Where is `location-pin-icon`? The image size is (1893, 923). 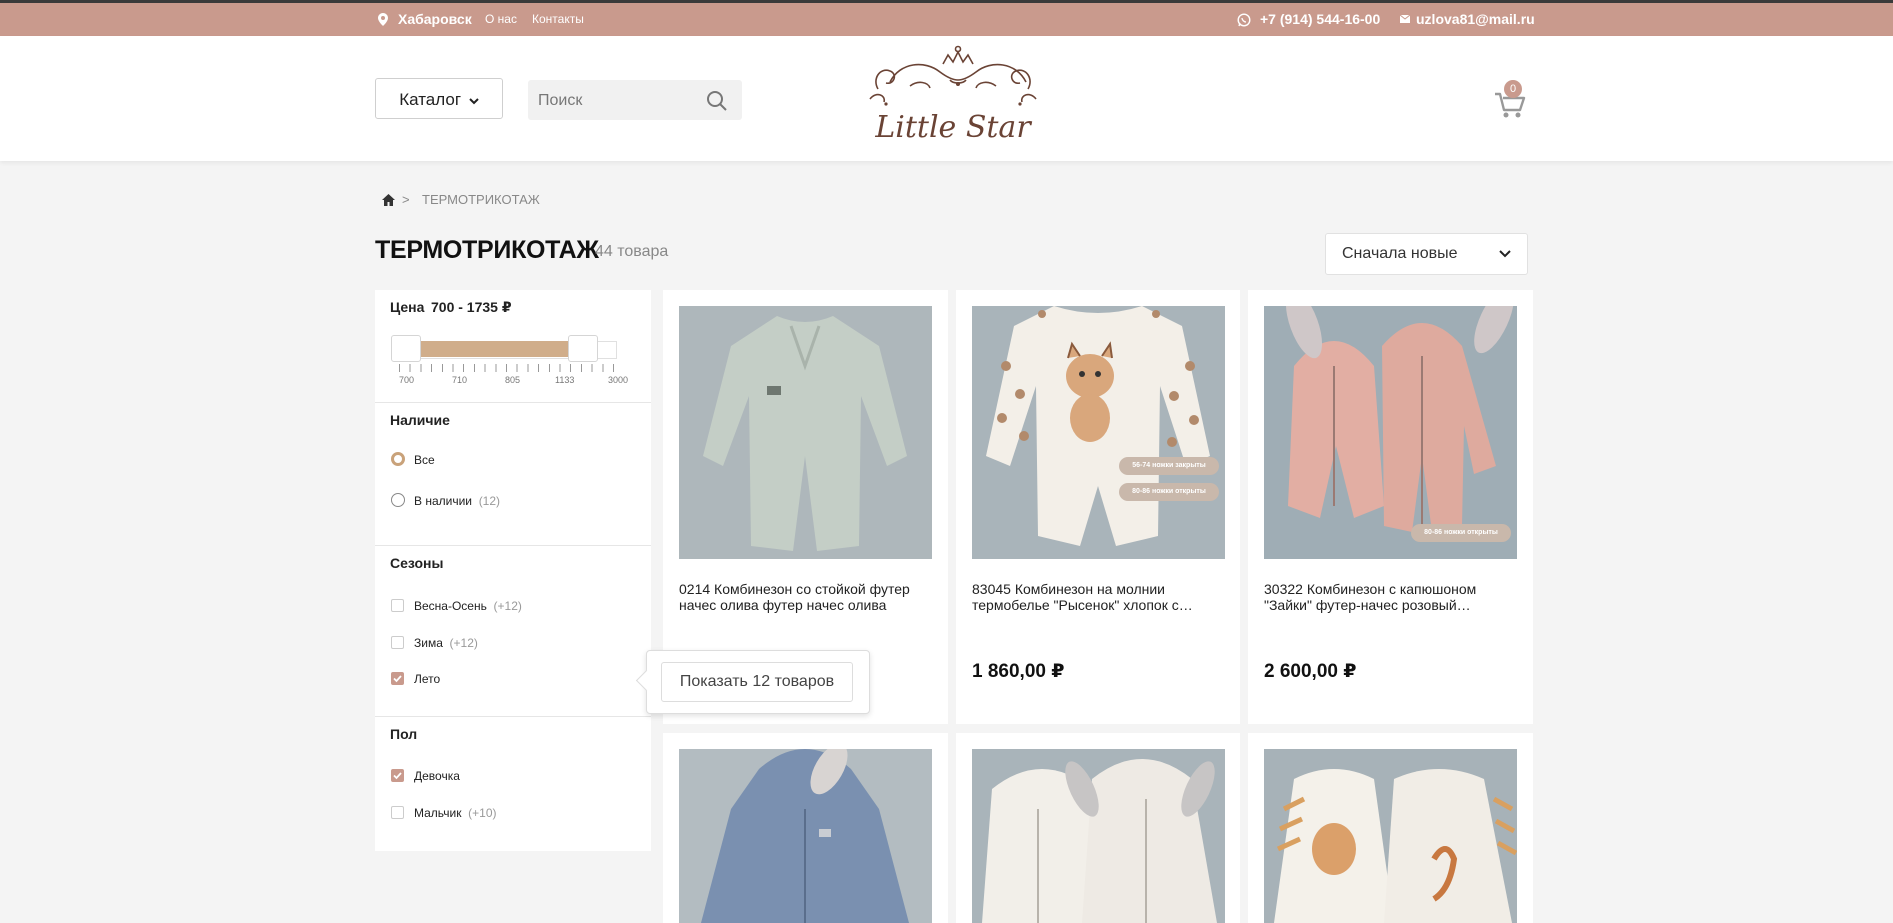
location-pin-icon is located at coordinates (383, 19).